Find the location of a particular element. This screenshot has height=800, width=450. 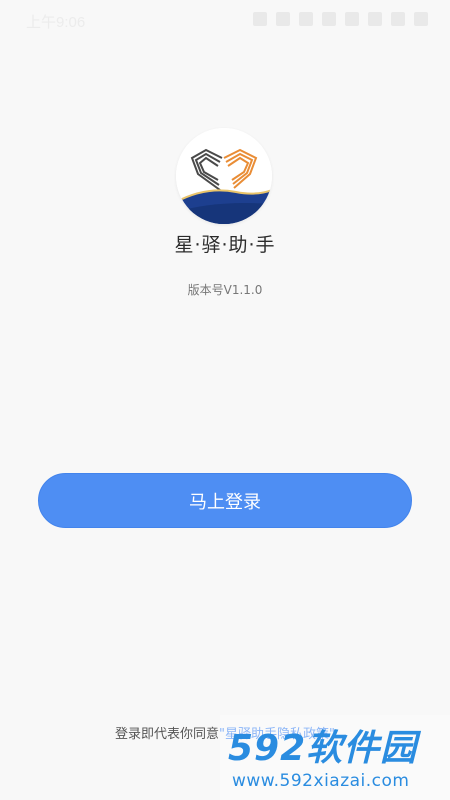

watermark-url: www.592xiazai.com is located at coordinates (321, 781).